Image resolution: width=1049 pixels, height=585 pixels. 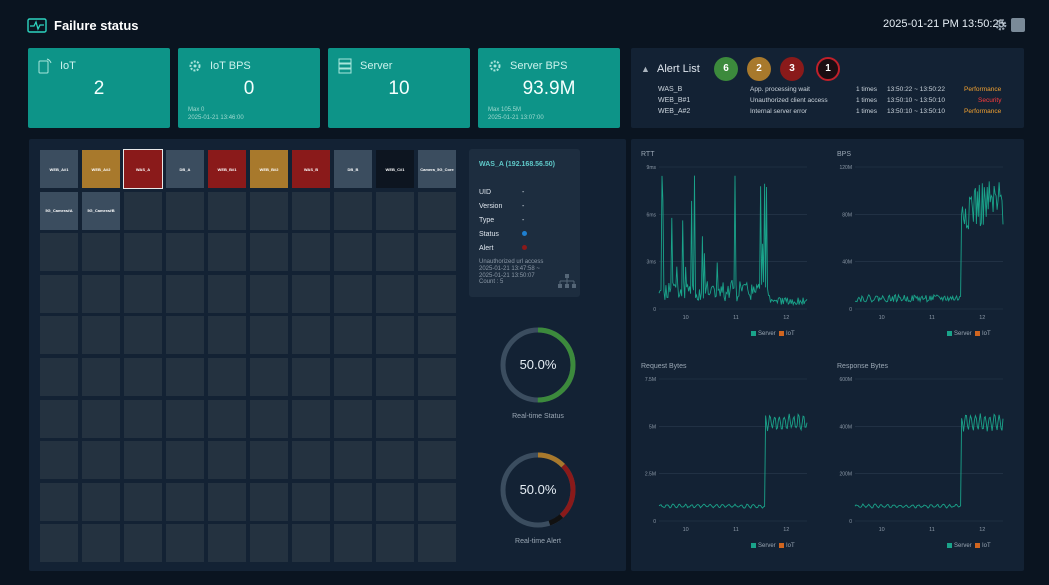 What do you see at coordinates (847, 263) in the screenshot?
I see `y-tick-label: 40M` at bounding box center [847, 263].